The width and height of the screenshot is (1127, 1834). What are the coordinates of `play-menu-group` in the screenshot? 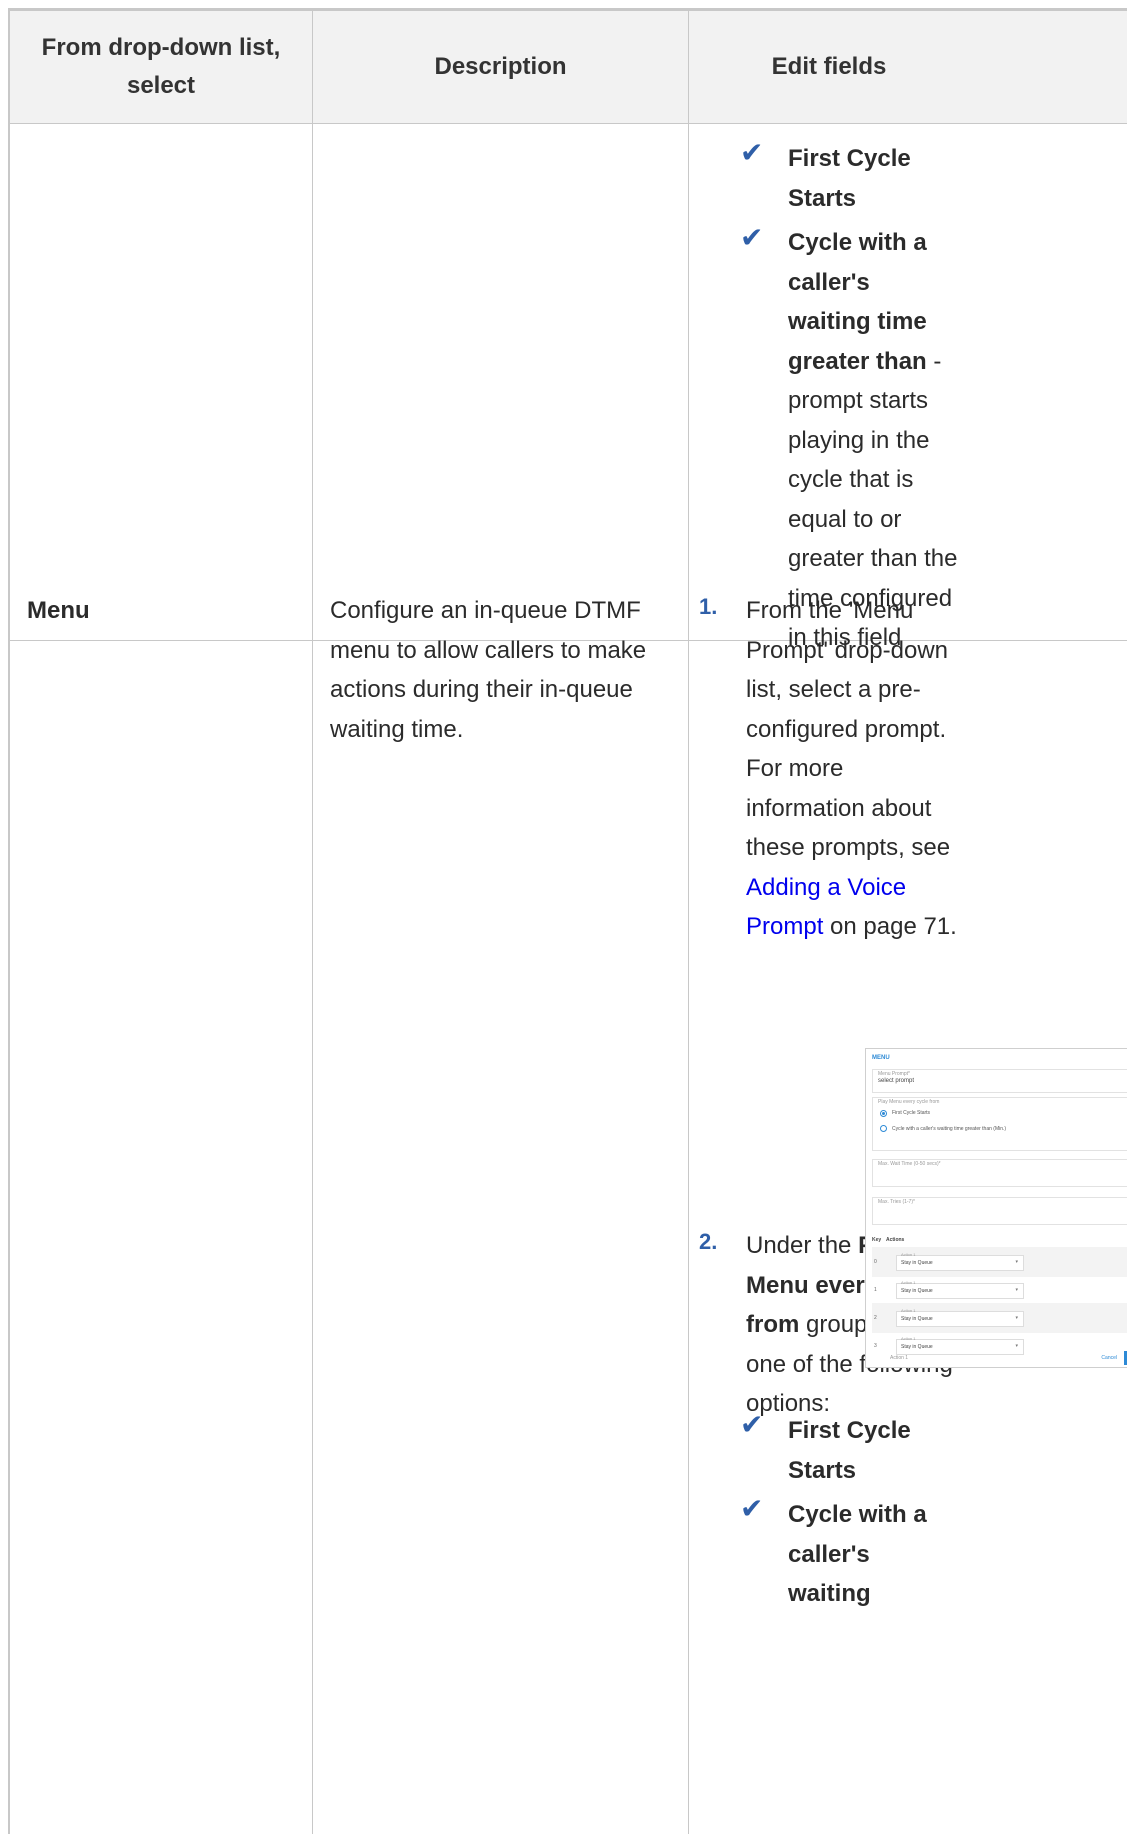 It's located at (999, 1124).